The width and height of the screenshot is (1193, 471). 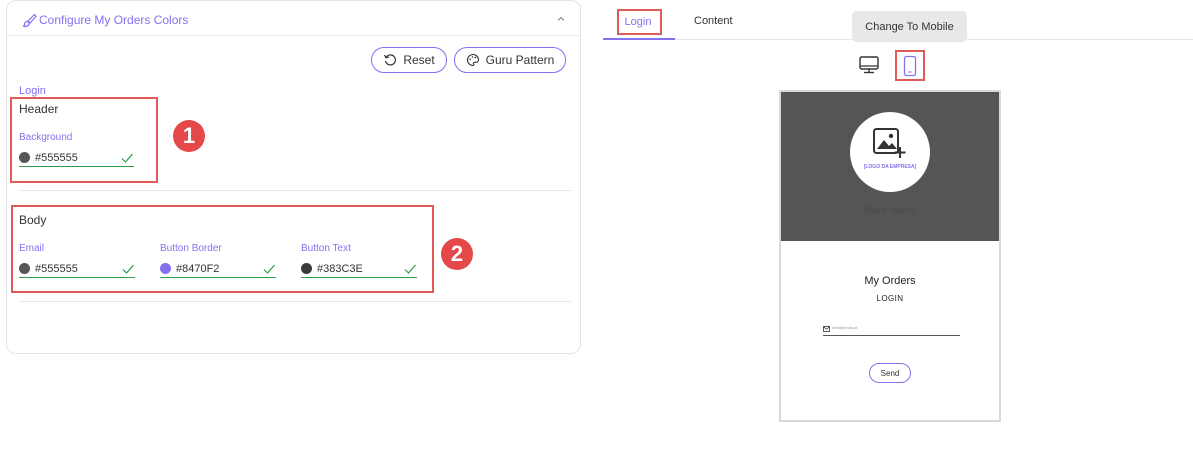 I want to click on panel-title: Configure My Orders Colors, so click(x=113, y=20).